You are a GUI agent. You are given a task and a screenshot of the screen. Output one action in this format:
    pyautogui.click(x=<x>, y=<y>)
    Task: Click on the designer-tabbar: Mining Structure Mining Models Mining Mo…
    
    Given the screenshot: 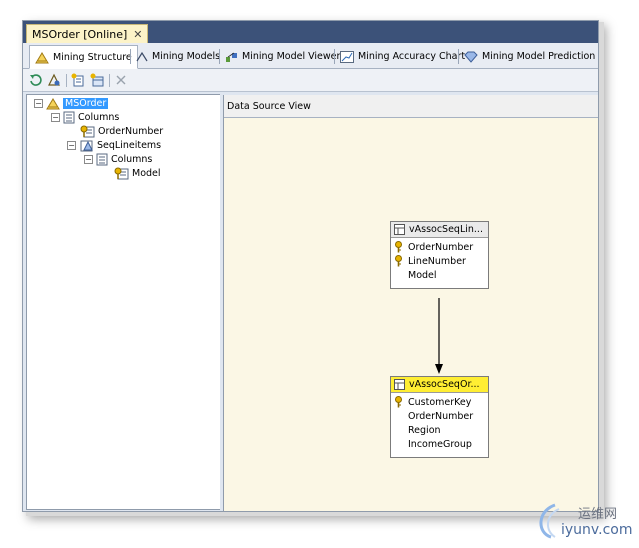 What is the action you would take?
    pyautogui.click(x=310, y=56)
    